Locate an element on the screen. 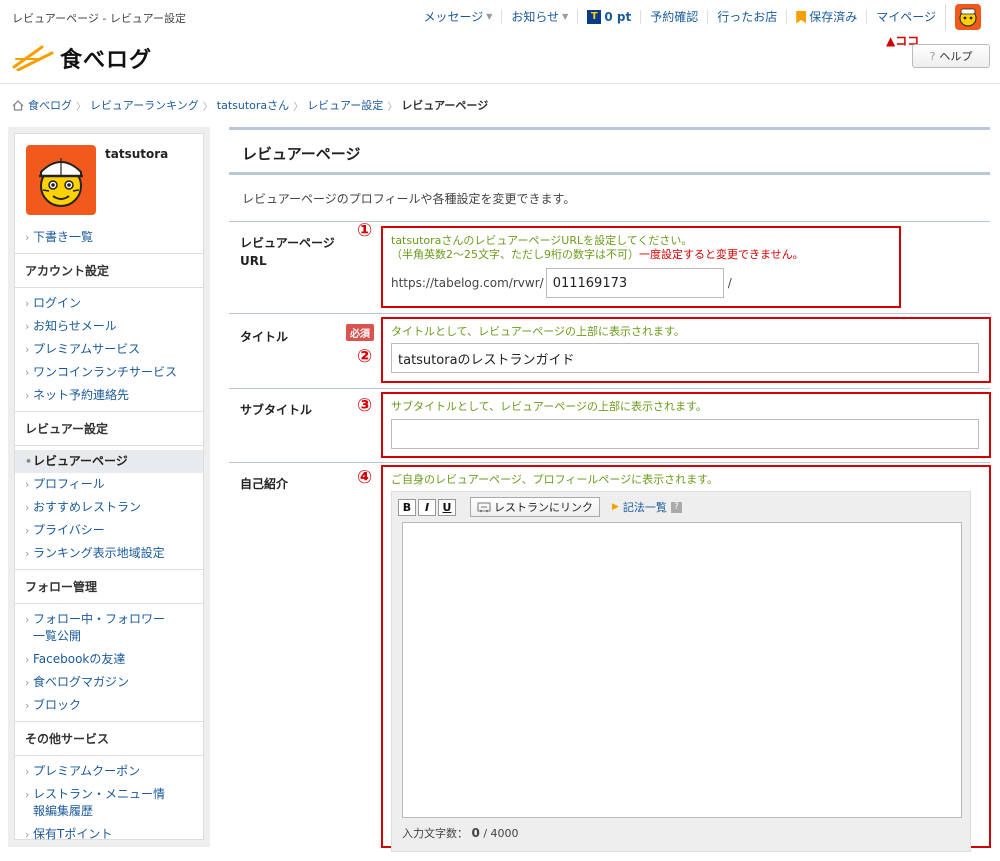 This screenshot has height=861, width=1000. saved-label: 保存済み is located at coordinates (833, 17).